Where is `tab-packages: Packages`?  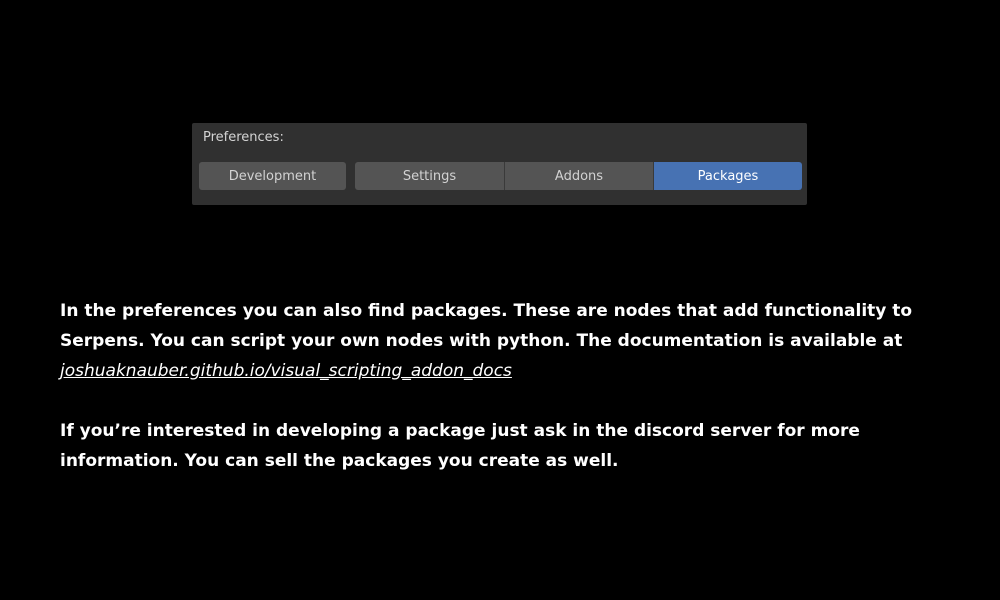 tab-packages: Packages is located at coordinates (727, 176).